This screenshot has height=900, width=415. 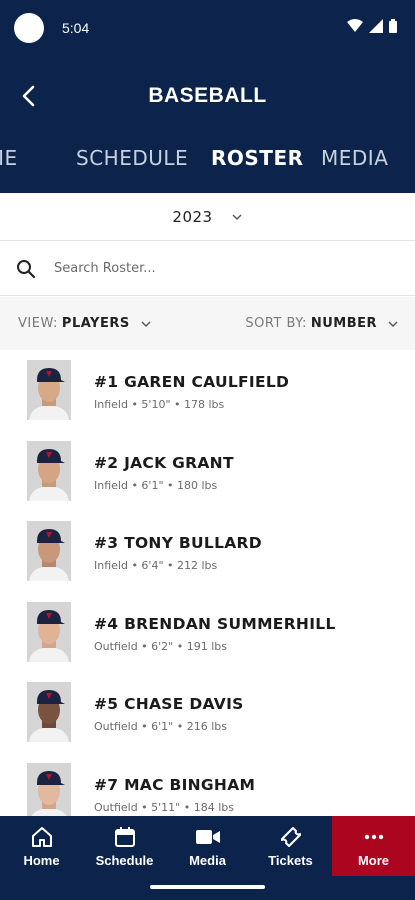 What do you see at coordinates (215, 623) in the screenshot?
I see `player-name: #4 BRENDAN SUMMERHILL` at bounding box center [215, 623].